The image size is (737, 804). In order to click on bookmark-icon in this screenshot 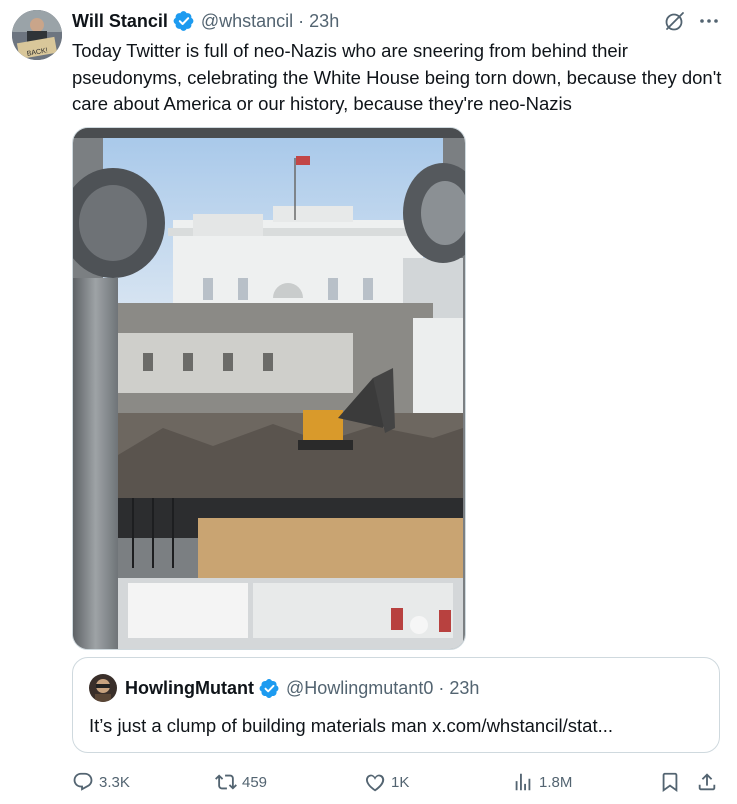, I will do `click(670, 782)`.